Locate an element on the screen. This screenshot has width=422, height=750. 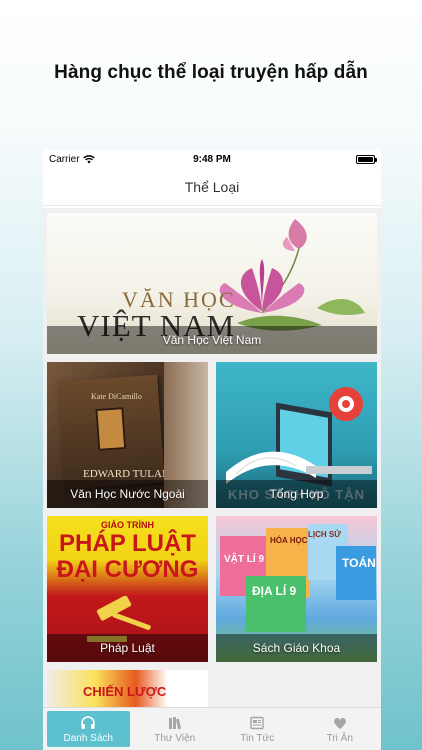
tab-label: Thư Viện is located at coordinates (175, 738).